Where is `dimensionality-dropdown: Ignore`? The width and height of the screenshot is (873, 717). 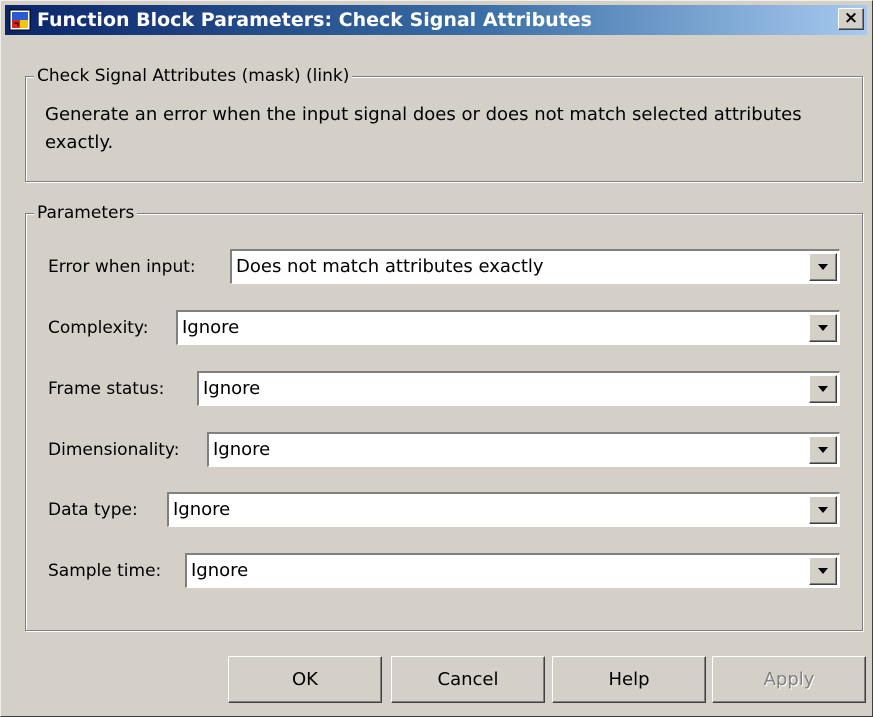
dimensionality-dropdown: Ignore is located at coordinates (523, 449).